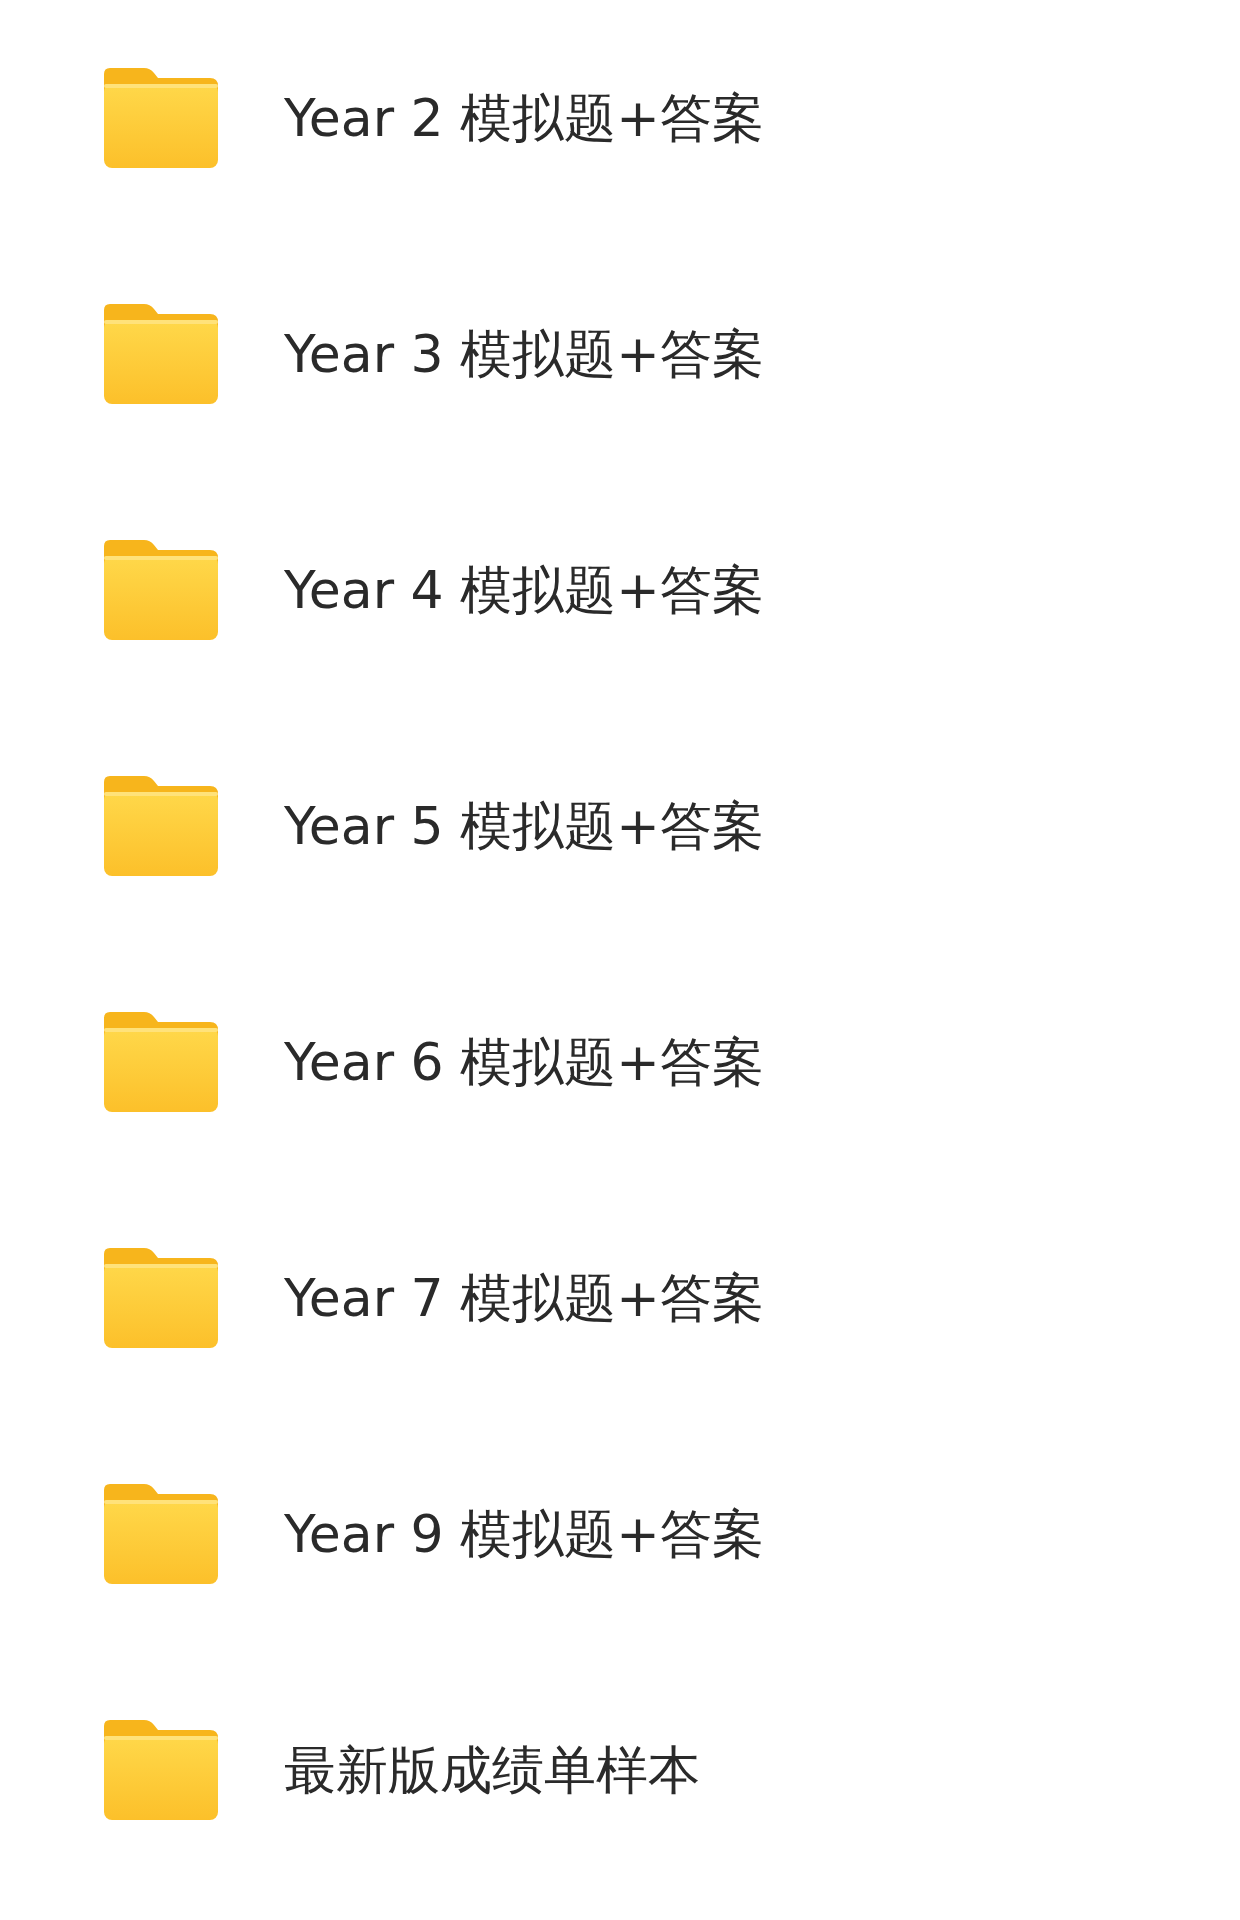  Describe the element at coordinates (524, 590) in the screenshot. I see `folder-name: Year 4 模拟题+答案` at that location.